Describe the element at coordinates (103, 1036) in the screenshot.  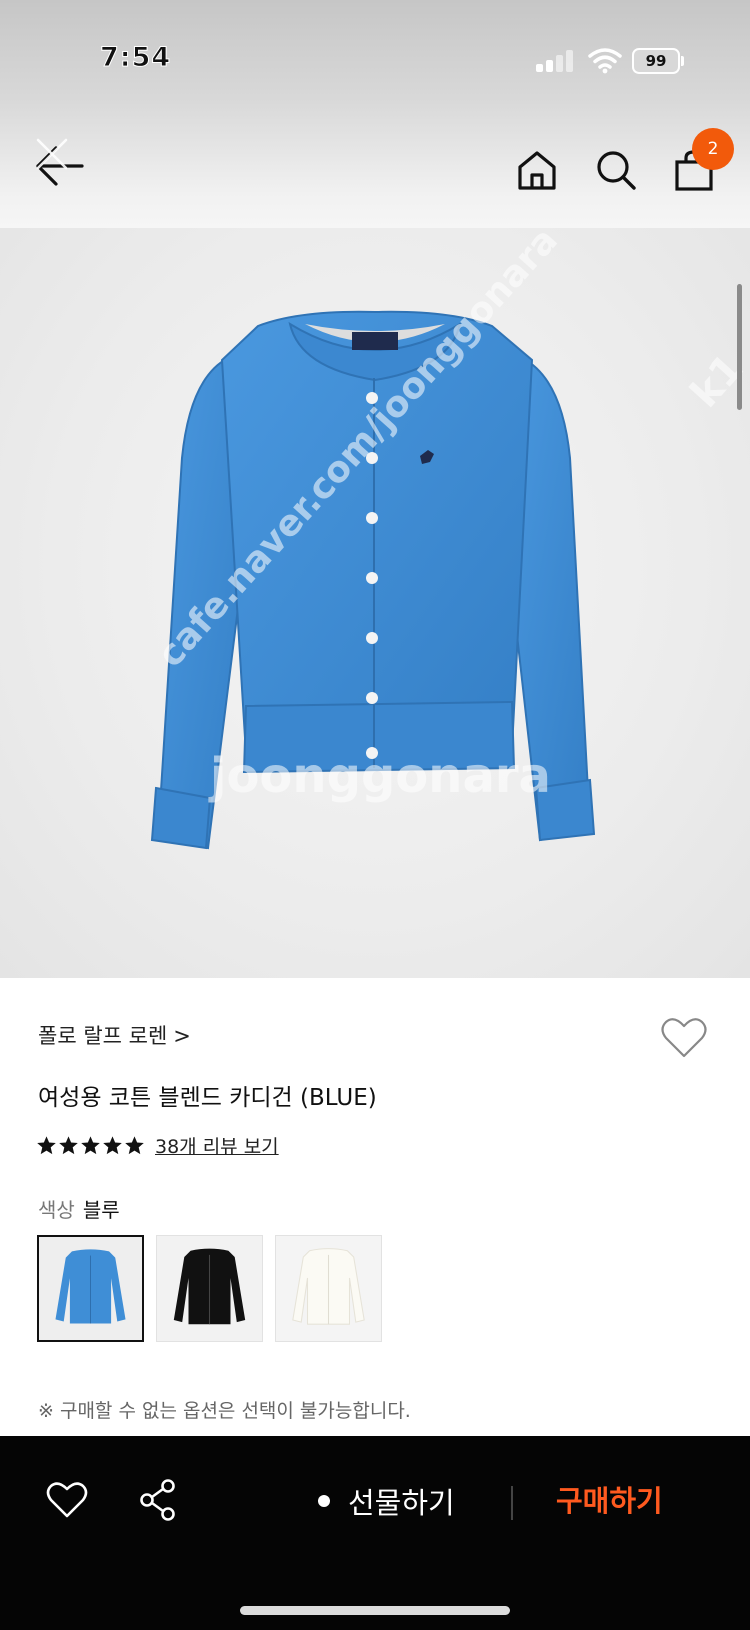
I see `brand-name: 폴로 랄프 로렌` at that location.